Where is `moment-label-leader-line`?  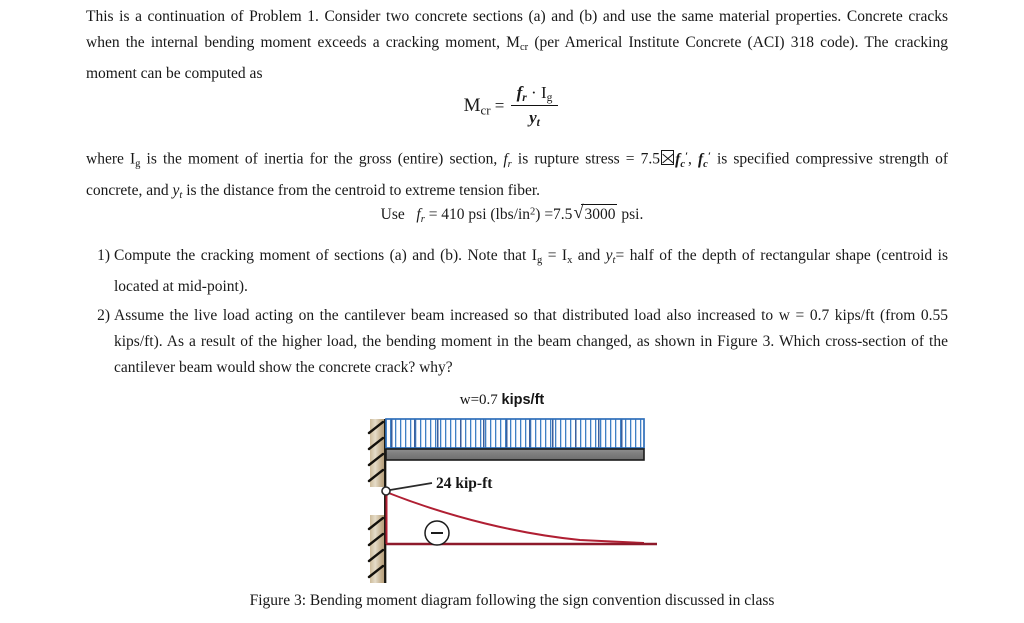 moment-label-leader-line is located at coordinates (411, 486).